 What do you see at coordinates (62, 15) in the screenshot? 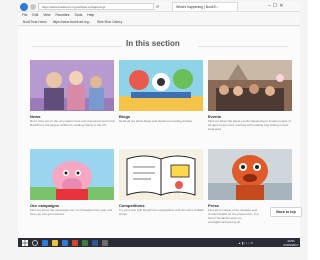
I see `menu-favorites: Favorites` at bounding box center [62, 15].